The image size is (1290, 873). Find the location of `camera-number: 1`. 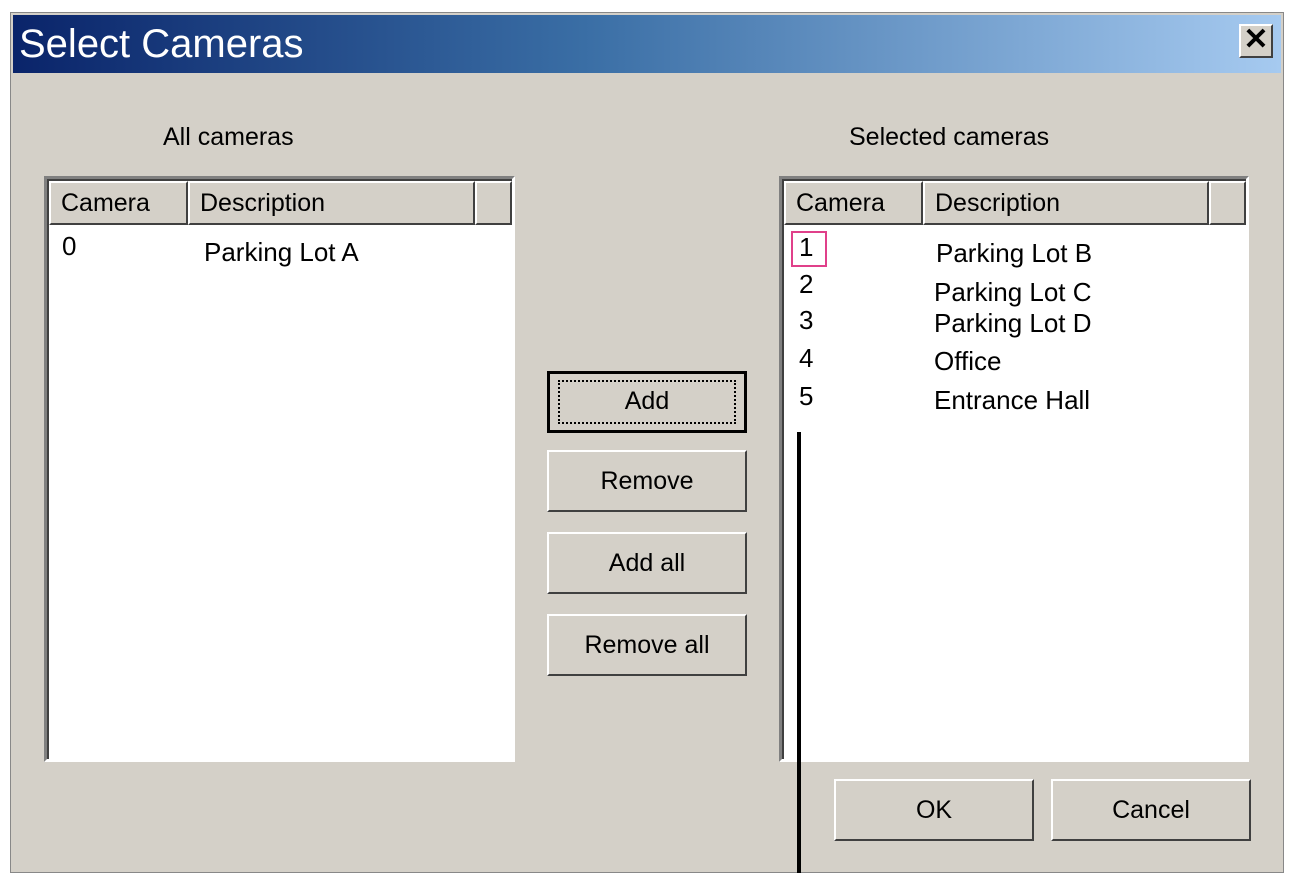

camera-number: 1 is located at coordinates (806, 247).